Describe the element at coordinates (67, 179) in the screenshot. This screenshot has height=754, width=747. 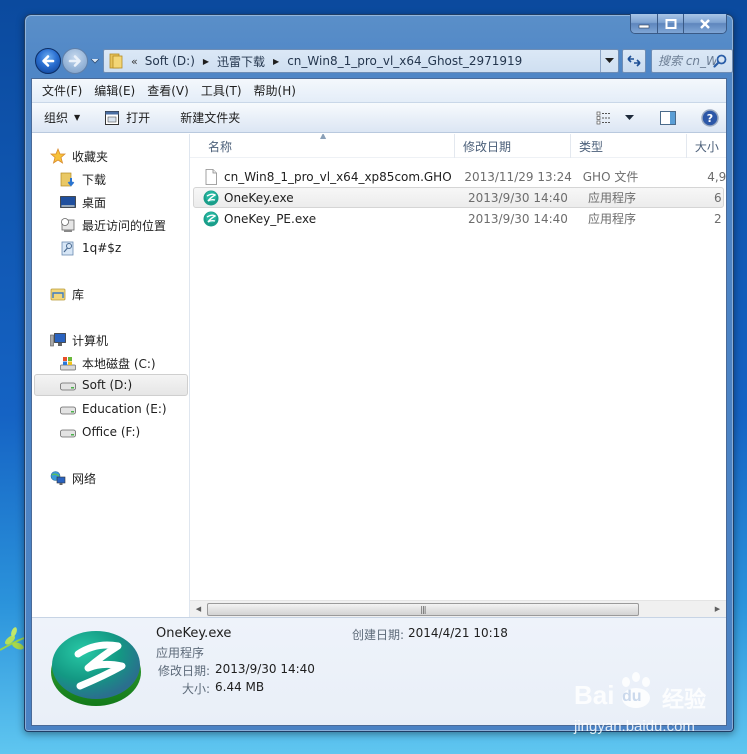
I see `downloads-folder-icon` at that location.